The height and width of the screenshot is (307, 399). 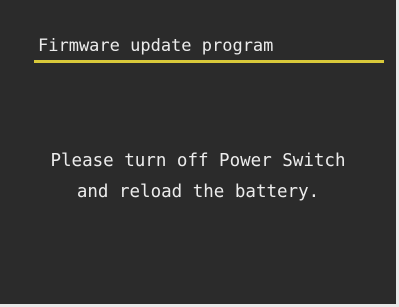 I want to click on instruction-line-2: and reload the battery., so click(x=198, y=192).